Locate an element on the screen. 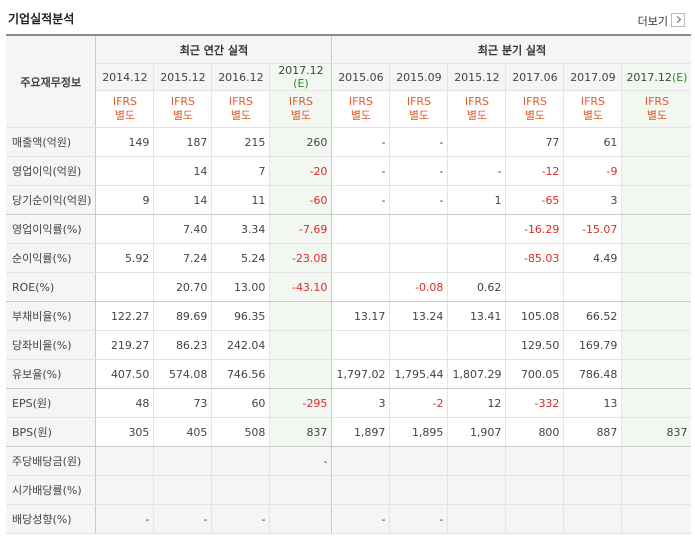 The height and width of the screenshot is (541, 695). table-row: 배당성향(%) - - - - - is located at coordinates (349, 519).